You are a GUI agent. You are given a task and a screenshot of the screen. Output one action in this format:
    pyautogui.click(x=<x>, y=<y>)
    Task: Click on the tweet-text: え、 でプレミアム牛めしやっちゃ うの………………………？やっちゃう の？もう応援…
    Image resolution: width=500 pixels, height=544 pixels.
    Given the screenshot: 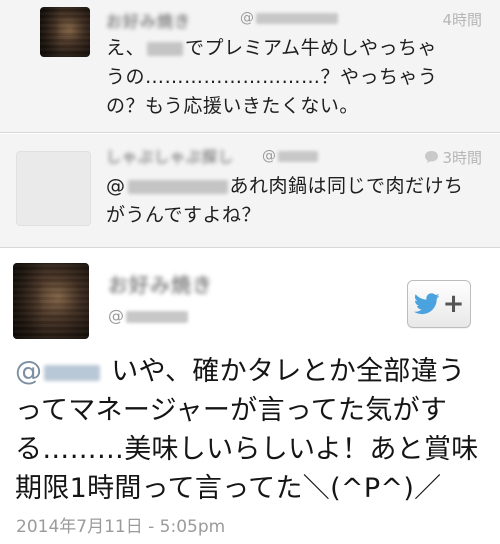 What is the action you would take?
    pyautogui.click(x=272, y=77)
    